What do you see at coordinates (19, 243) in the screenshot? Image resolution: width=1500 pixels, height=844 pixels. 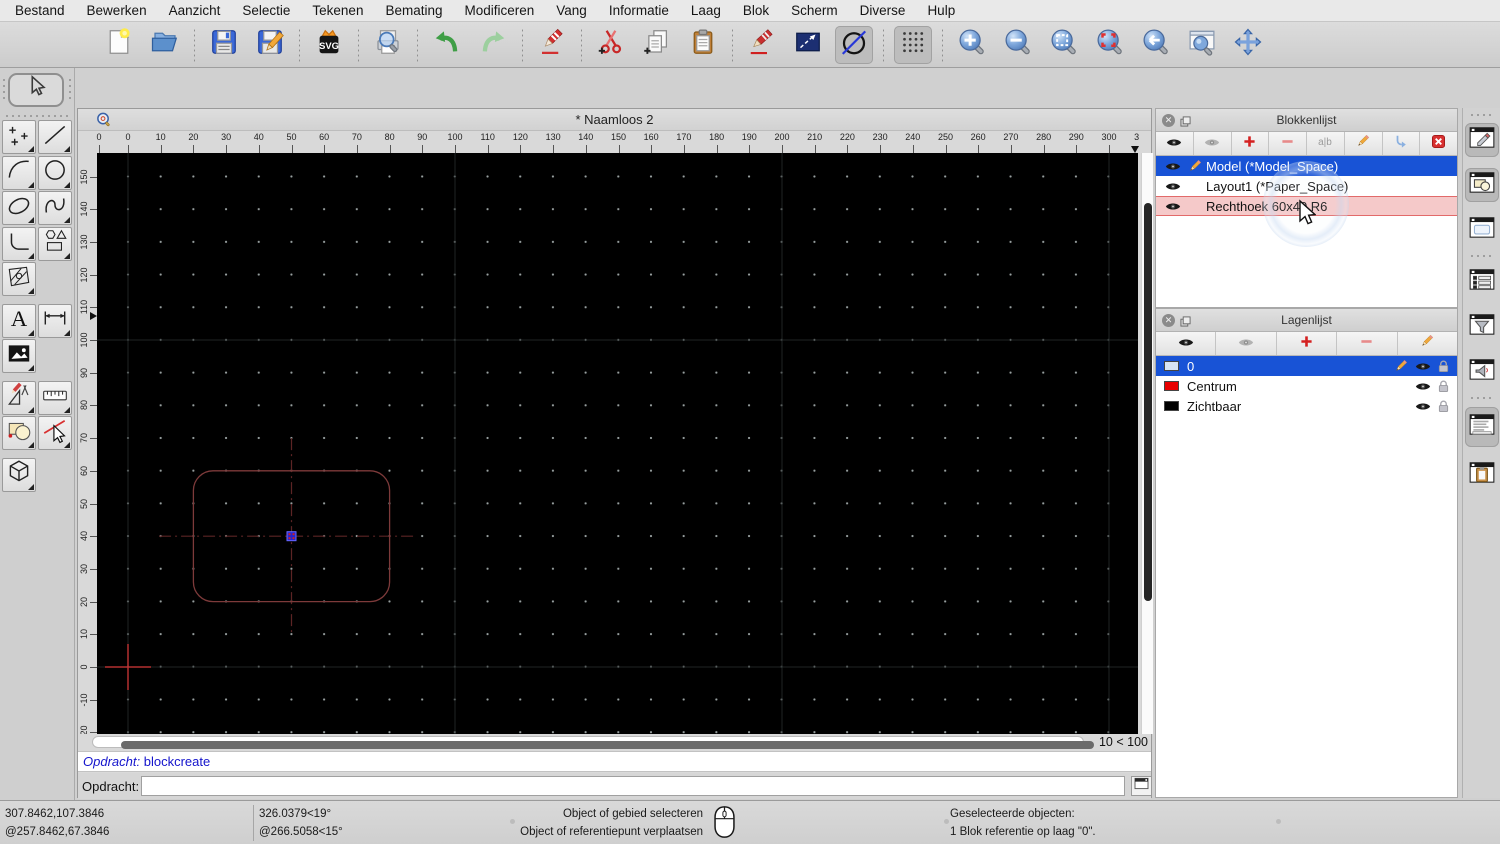 I see `polyline-tool-button` at bounding box center [19, 243].